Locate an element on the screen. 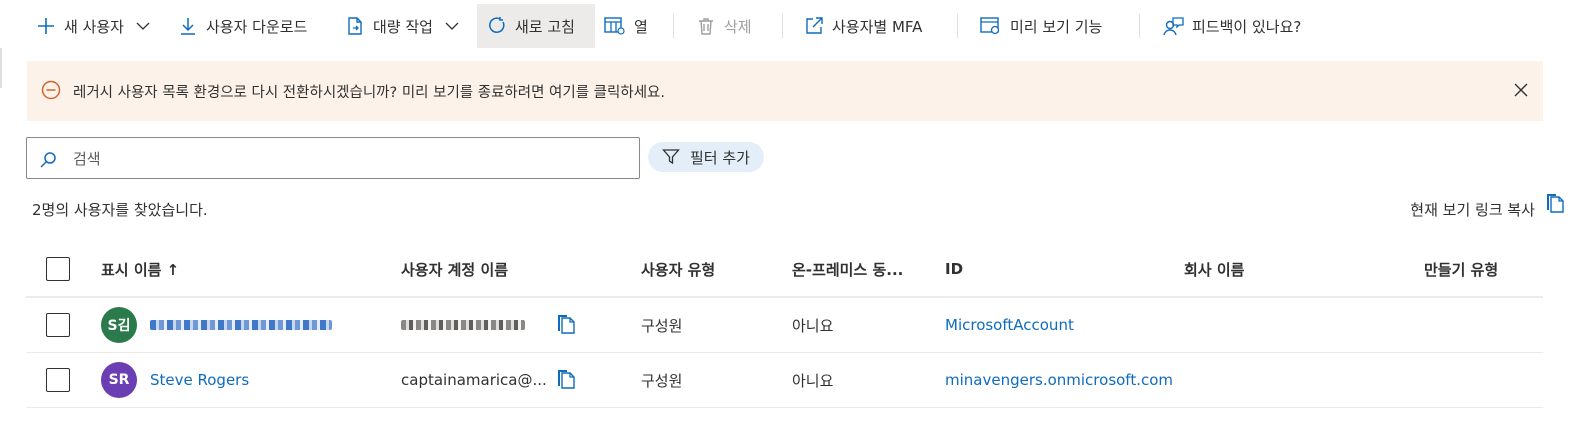  open-external-icon is located at coordinates (814, 25).